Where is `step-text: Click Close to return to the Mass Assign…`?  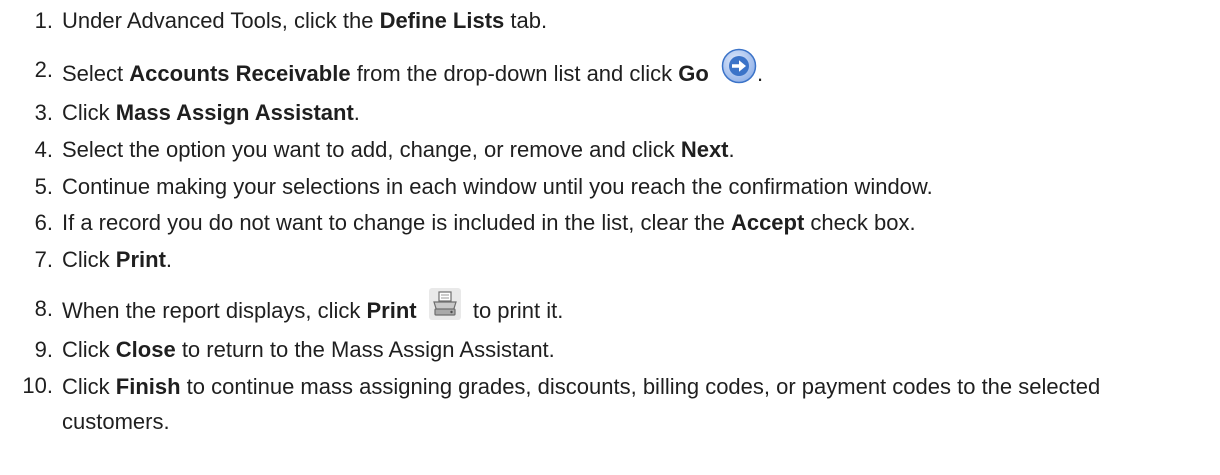 step-text: Click Close to return to the Mass Assign… is located at coordinates (308, 349).